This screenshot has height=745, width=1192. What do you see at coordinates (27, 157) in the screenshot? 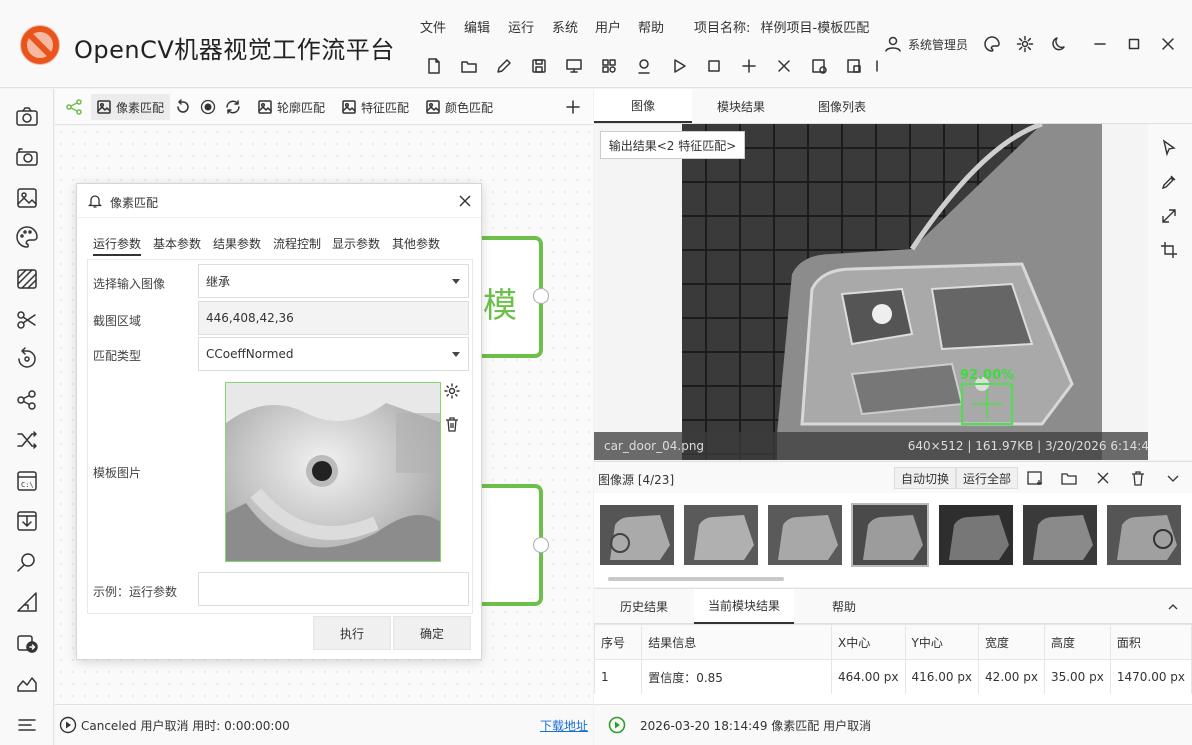
I see `sidebar-capture` at bounding box center [27, 157].